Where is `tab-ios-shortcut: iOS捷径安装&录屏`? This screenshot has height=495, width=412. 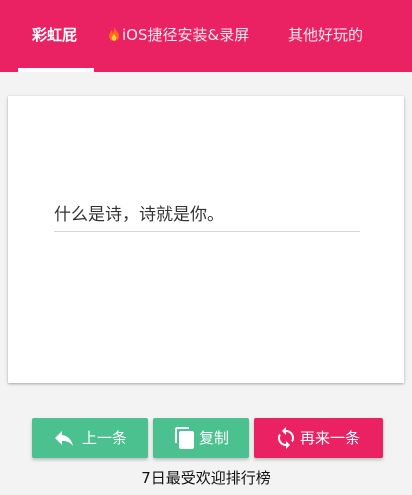
tab-ios-shortcut: iOS捷径安装&录屏 is located at coordinates (178, 35).